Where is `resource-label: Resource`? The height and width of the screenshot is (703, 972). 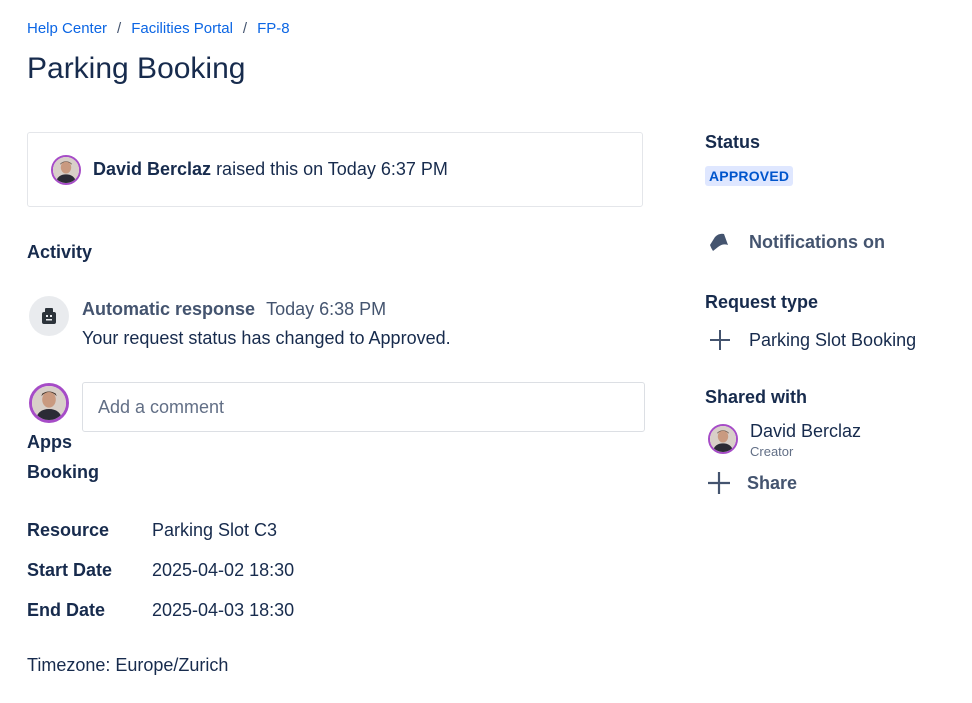 resource-label: Resource is located at coordinates (68, 530).